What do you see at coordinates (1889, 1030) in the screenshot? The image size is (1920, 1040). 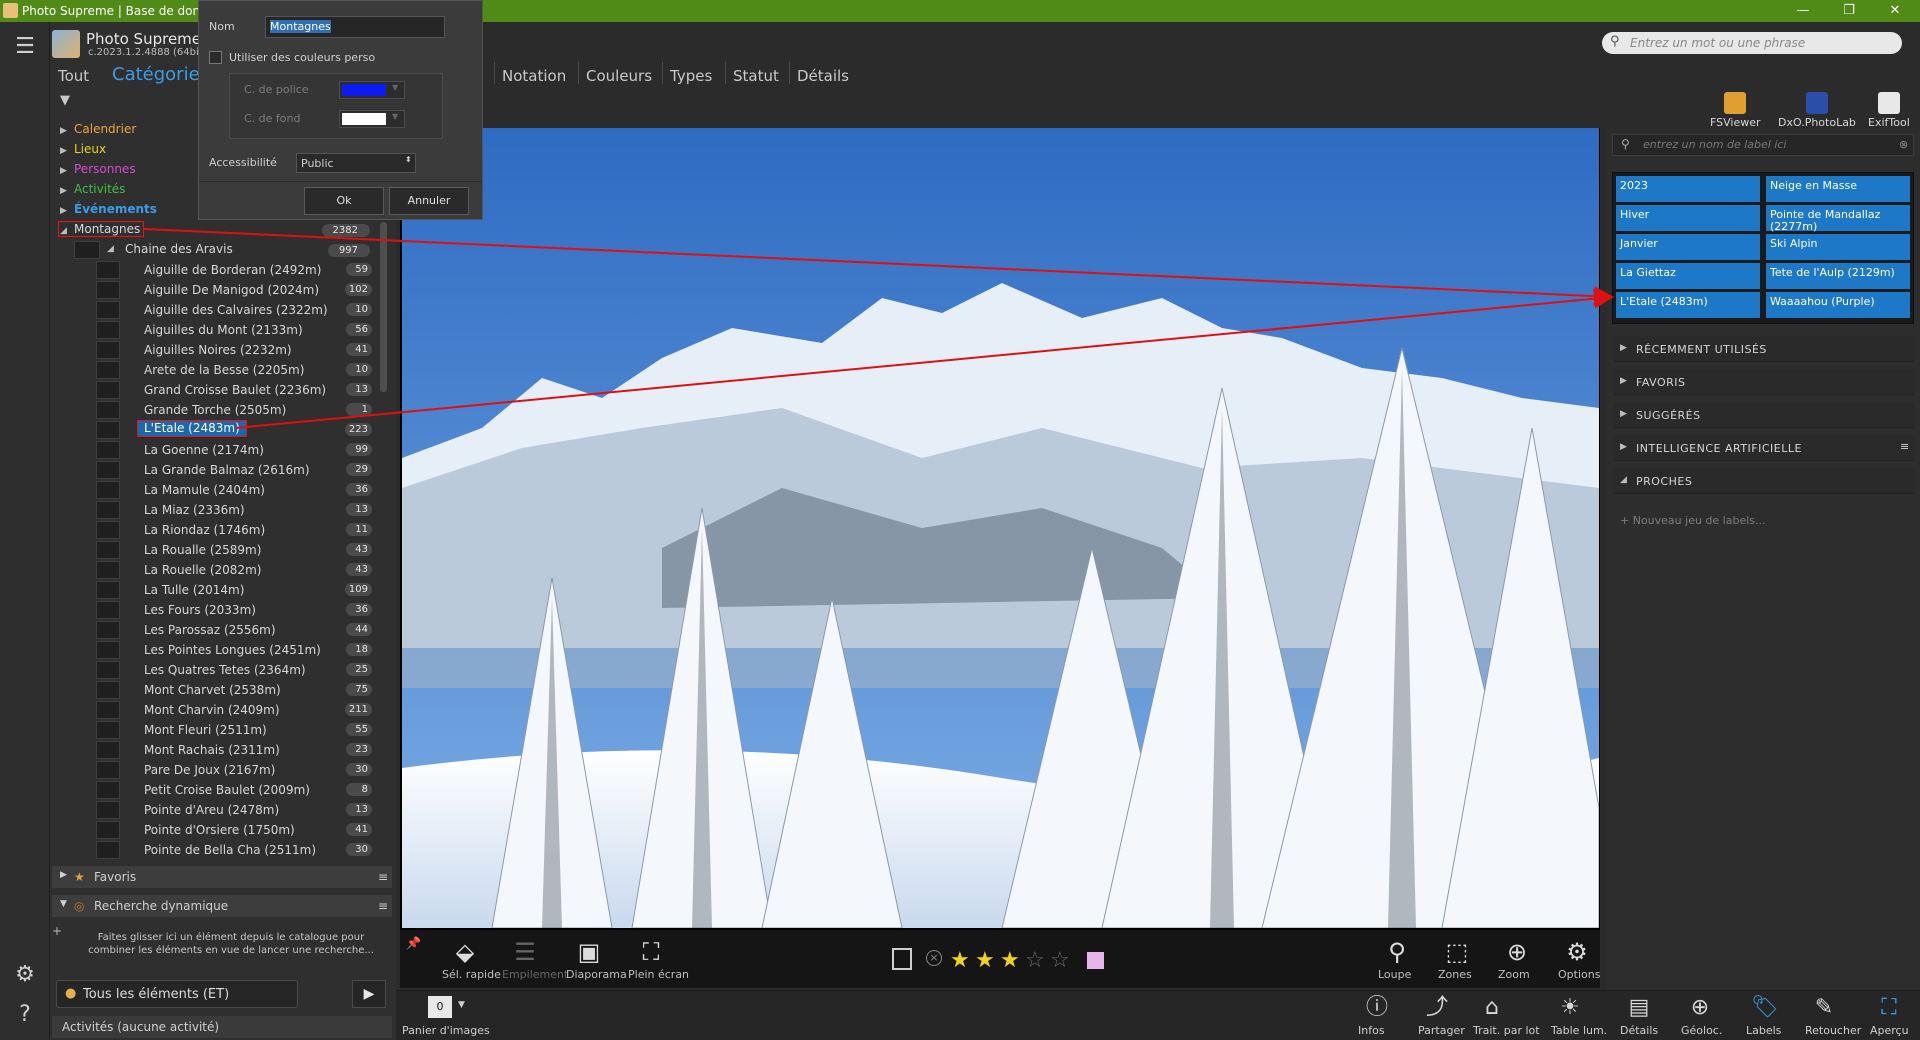 I see `bottom-apercu-label: Aperçu` at bounding box center [1889, 1030].